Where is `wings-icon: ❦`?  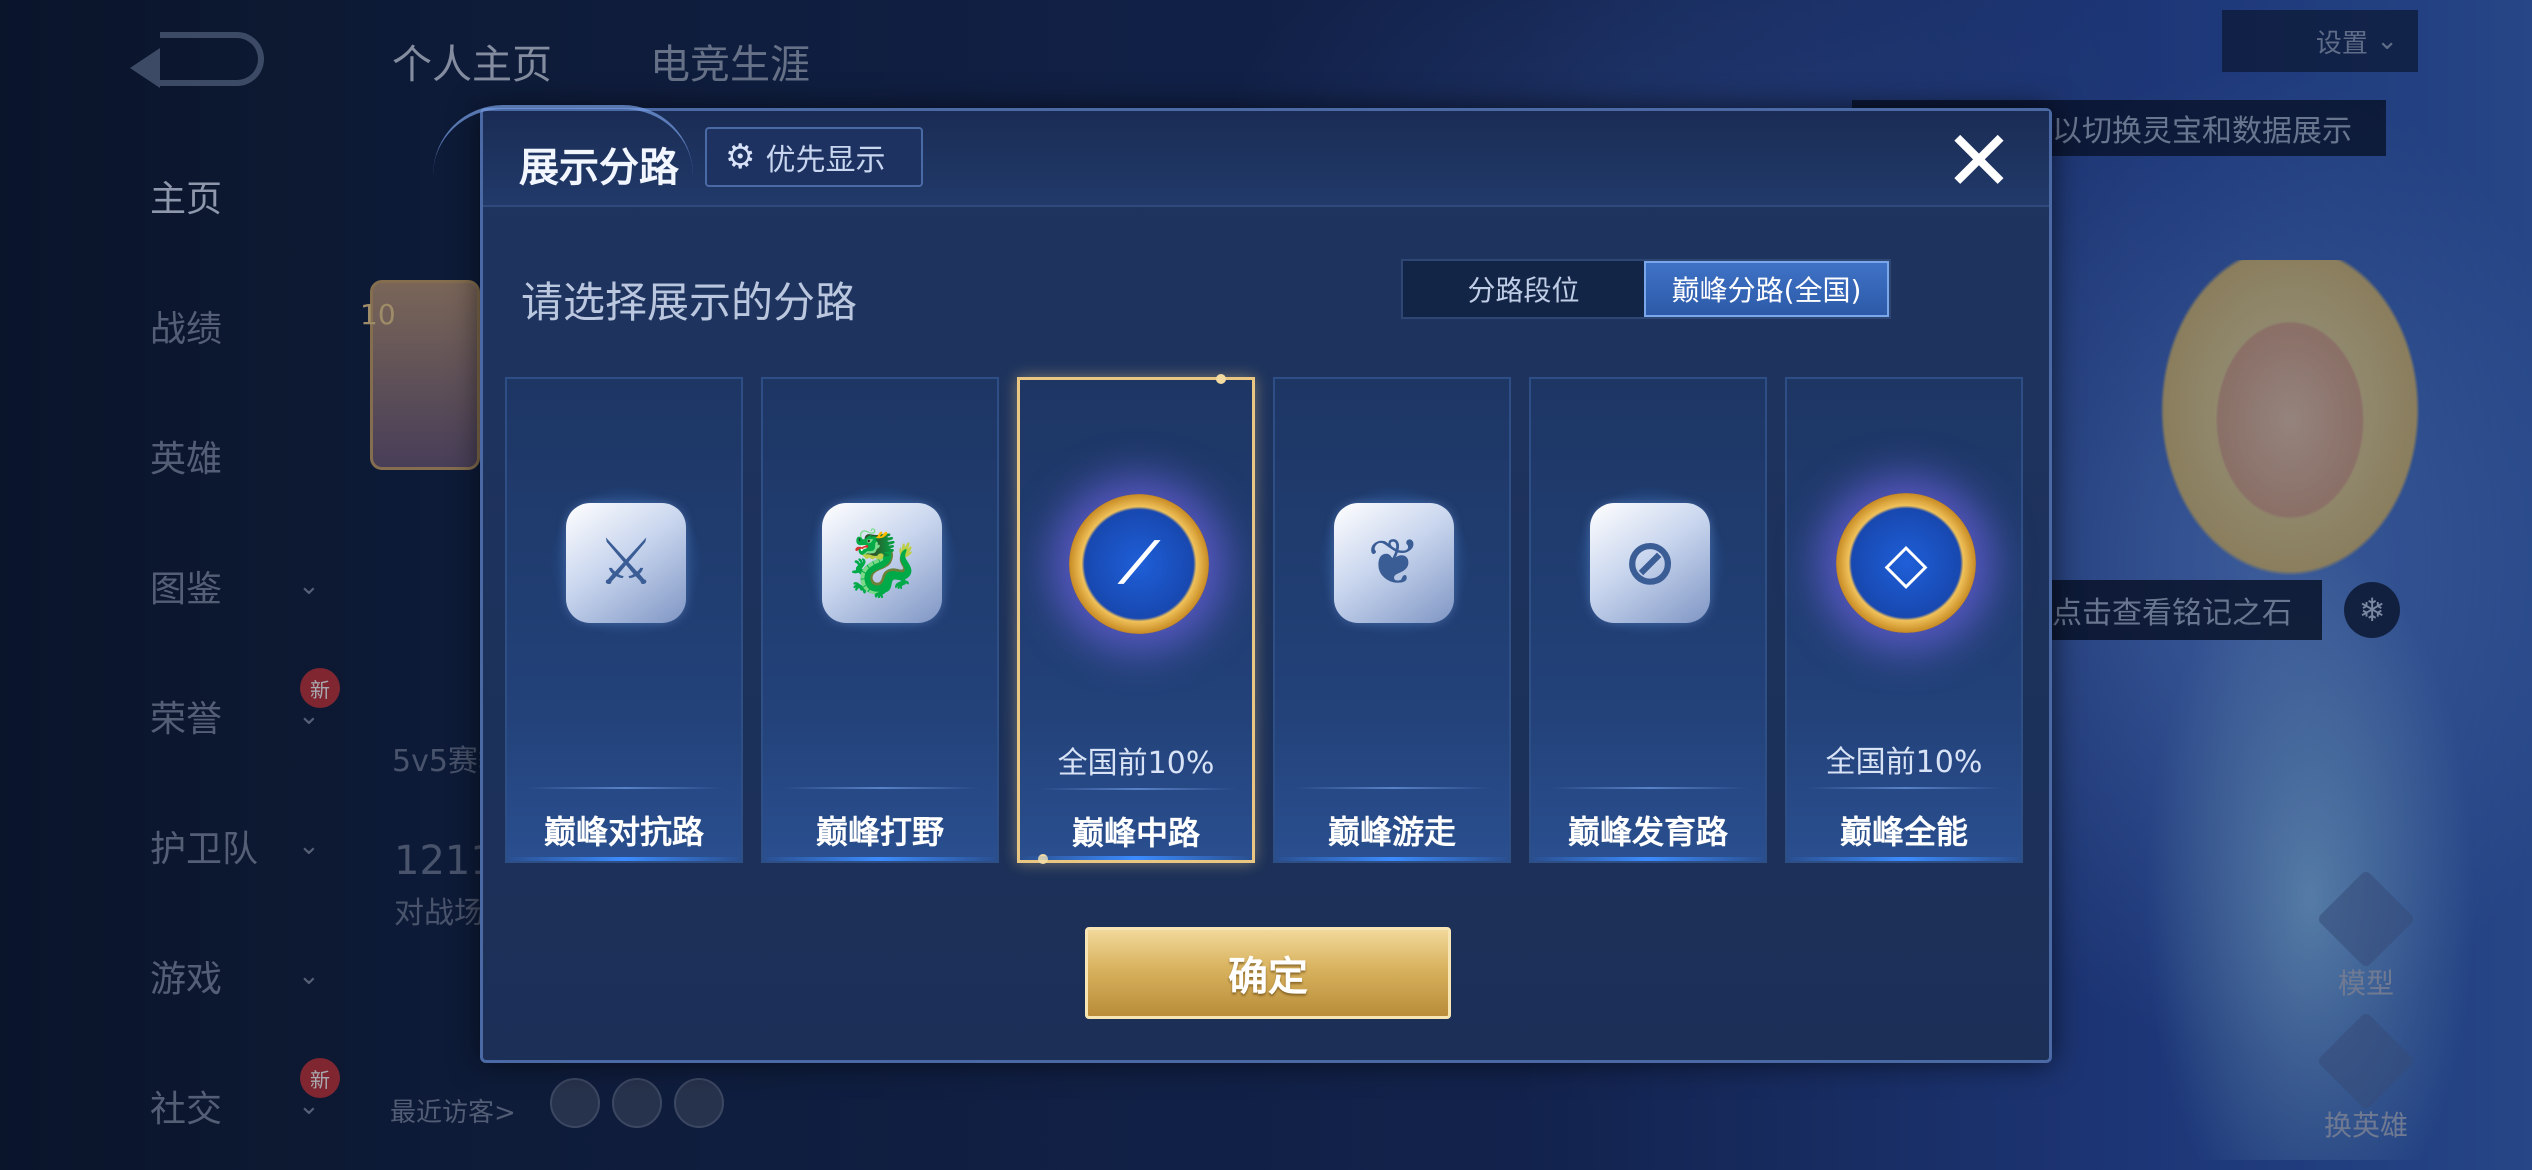 wings-icon: ❦ is located at coordinates (1394, 563).